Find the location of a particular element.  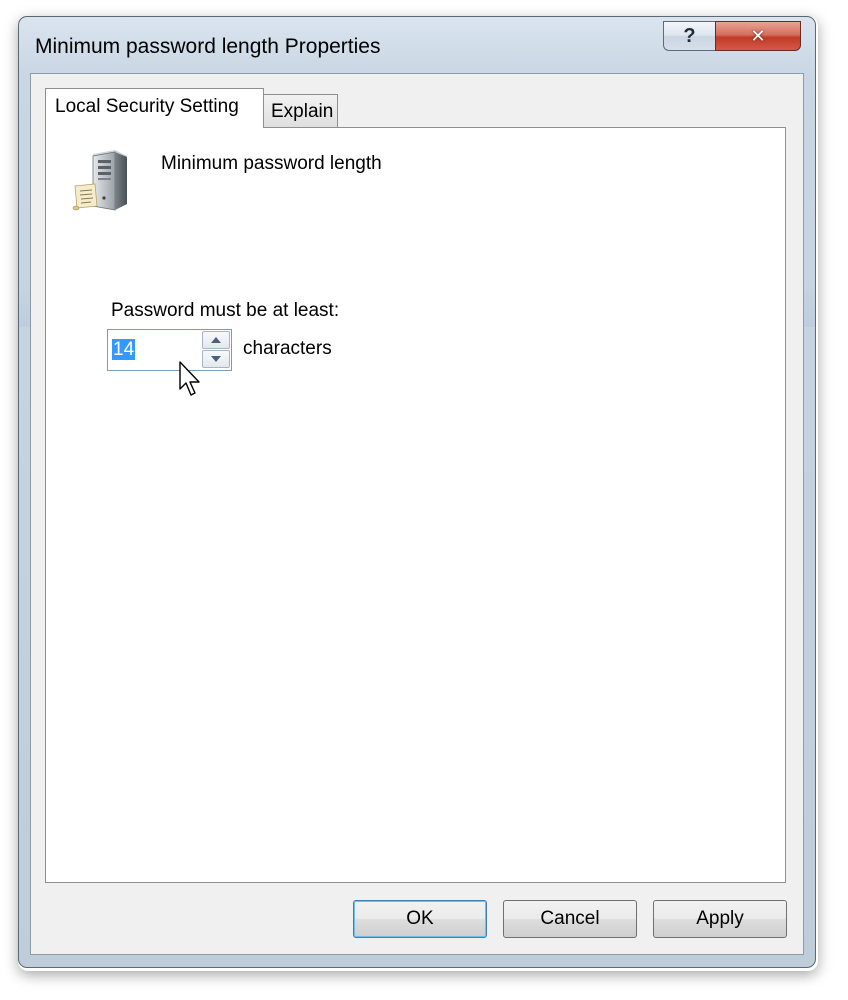

characters-unit-label: characters is located at coordinates (287, 348).